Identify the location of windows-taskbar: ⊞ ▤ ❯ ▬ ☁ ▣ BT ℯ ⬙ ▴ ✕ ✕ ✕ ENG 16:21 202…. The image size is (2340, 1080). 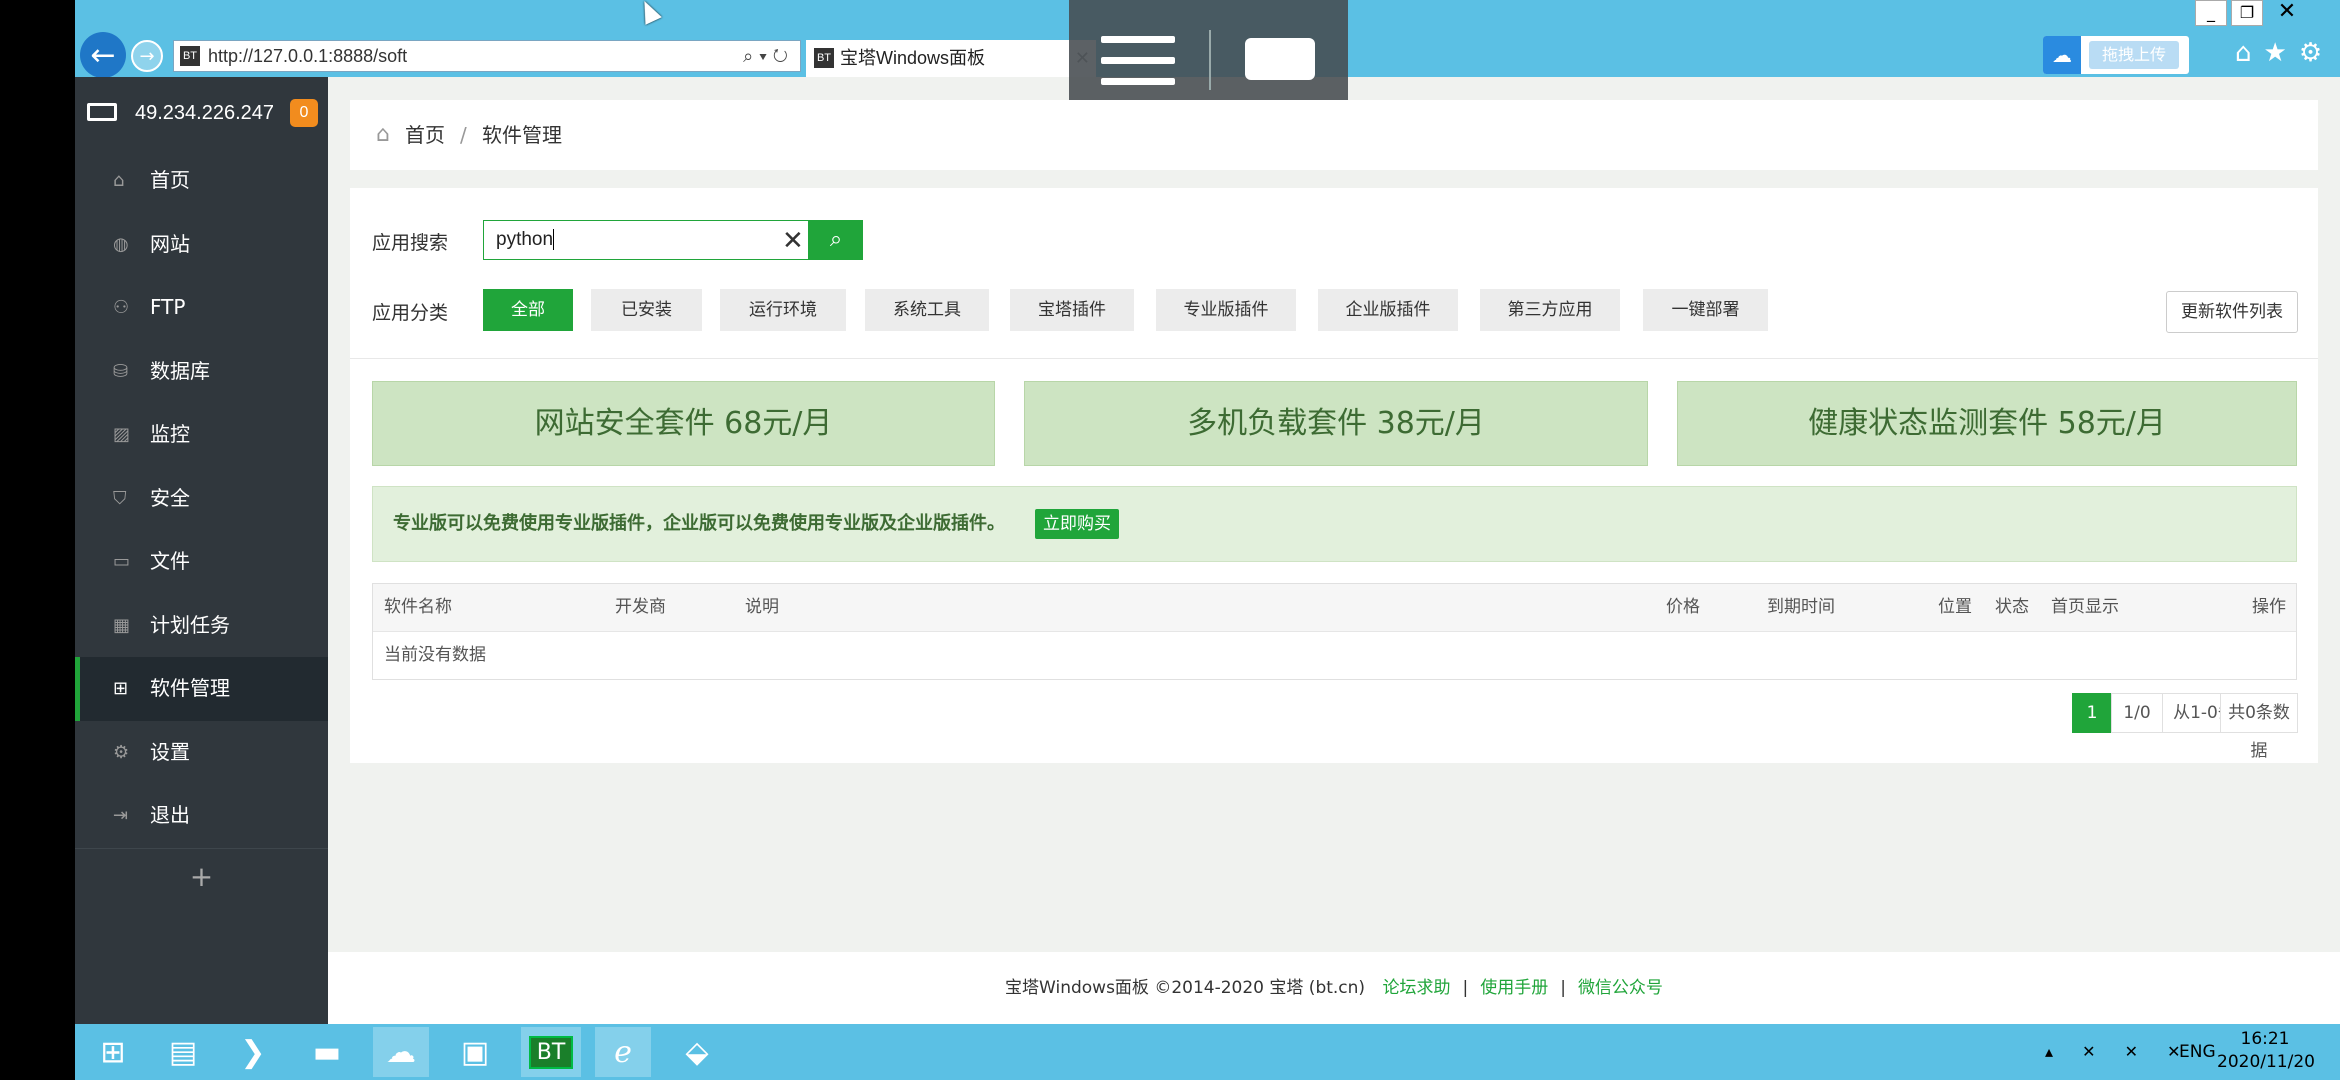
(1207, 1052).